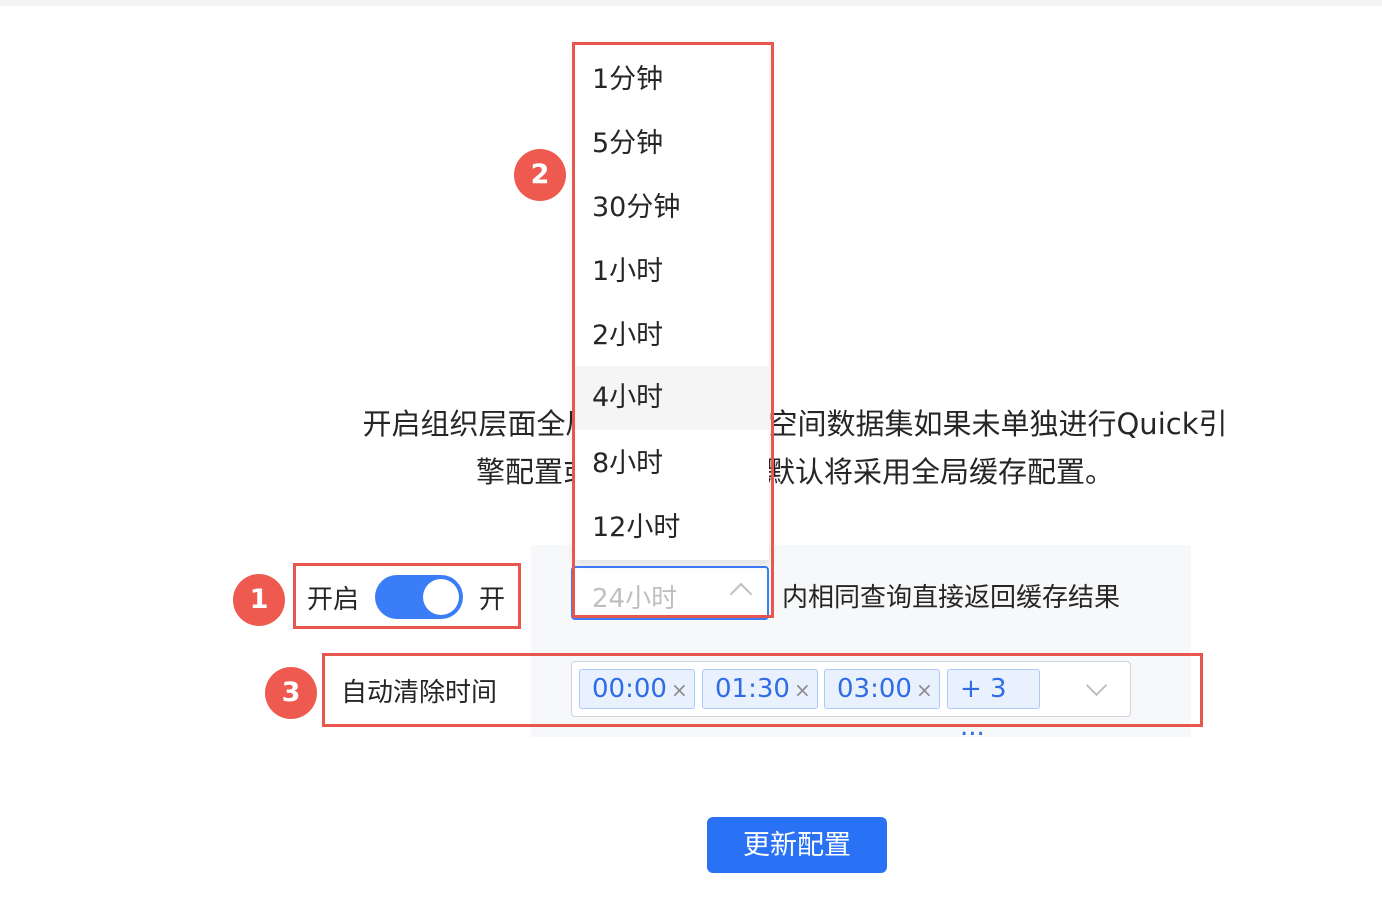  I want to click on time-tag: 03:00 ×, so click(882, 689).